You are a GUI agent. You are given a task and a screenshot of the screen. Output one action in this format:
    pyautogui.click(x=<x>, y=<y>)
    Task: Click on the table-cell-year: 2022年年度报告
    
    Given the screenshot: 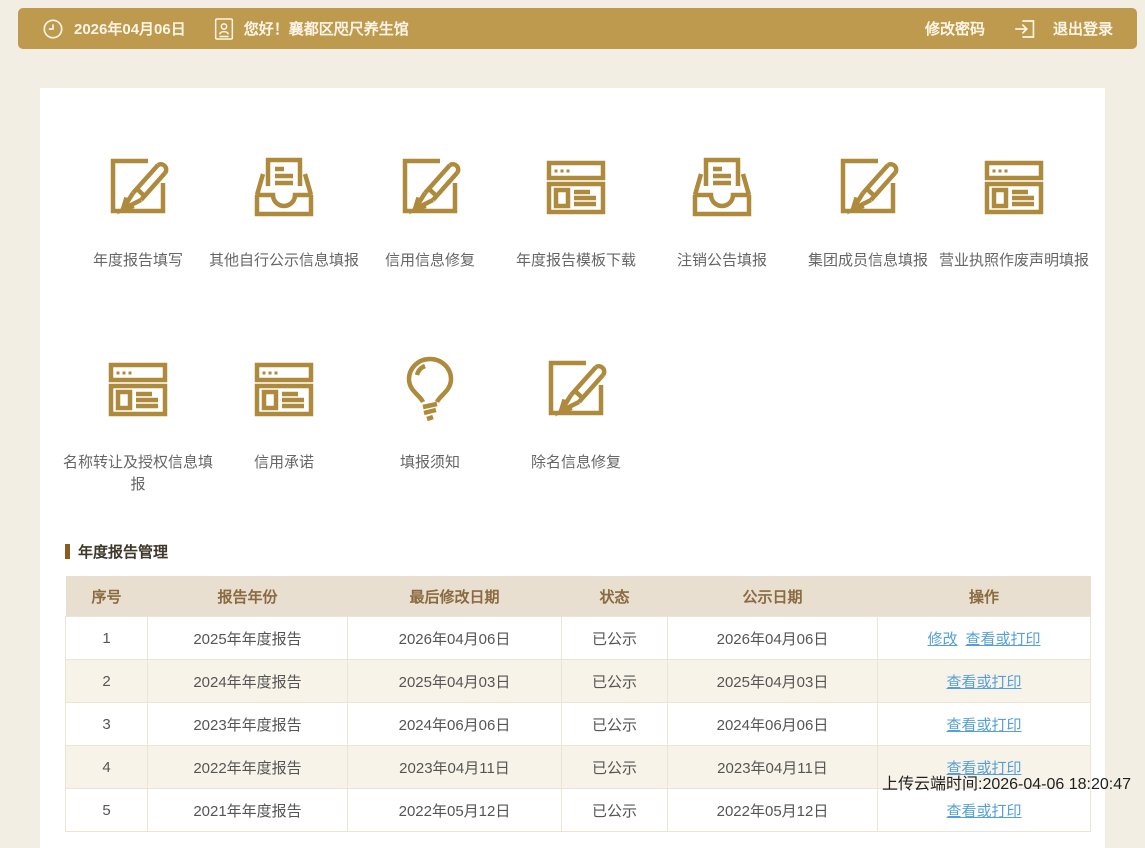 What is the action you would take?
    pyautogui.click(x=247, y=767)
    